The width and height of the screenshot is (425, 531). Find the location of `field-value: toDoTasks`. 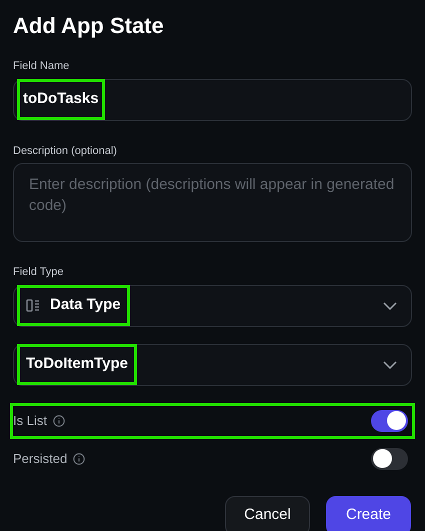

field-value: toDoTasks is located at coordinates (61, 99).